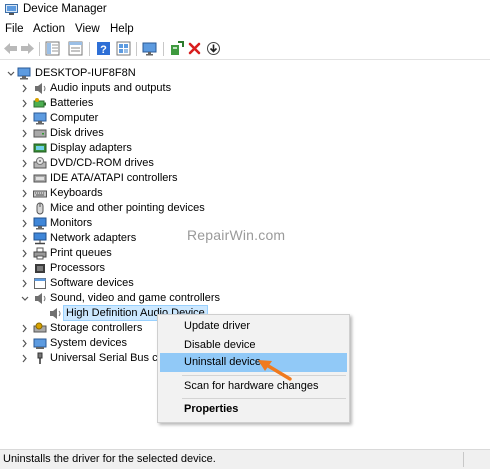  Describe the element at coordinates (213, 48) in the screenshot. I see `download-update-icon` at that location.